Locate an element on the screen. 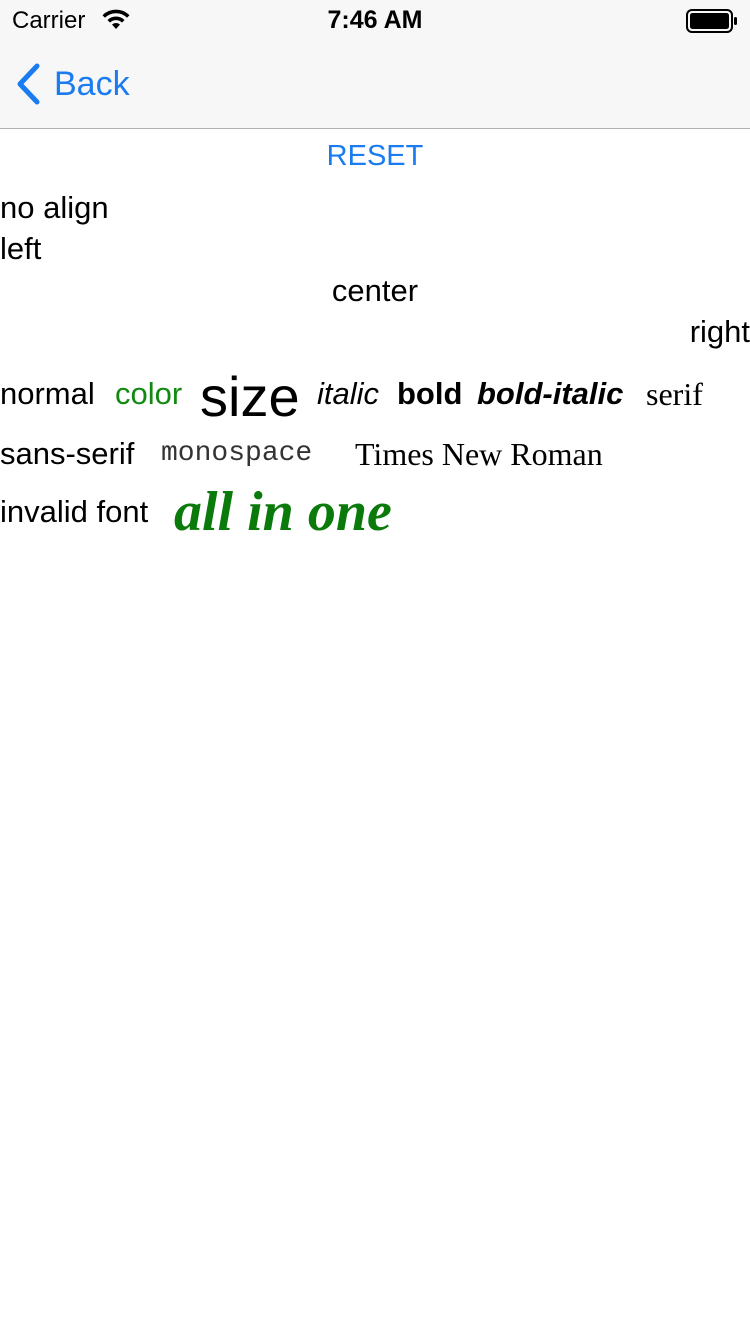  back-button: Back is located at coordinates (72, 84).